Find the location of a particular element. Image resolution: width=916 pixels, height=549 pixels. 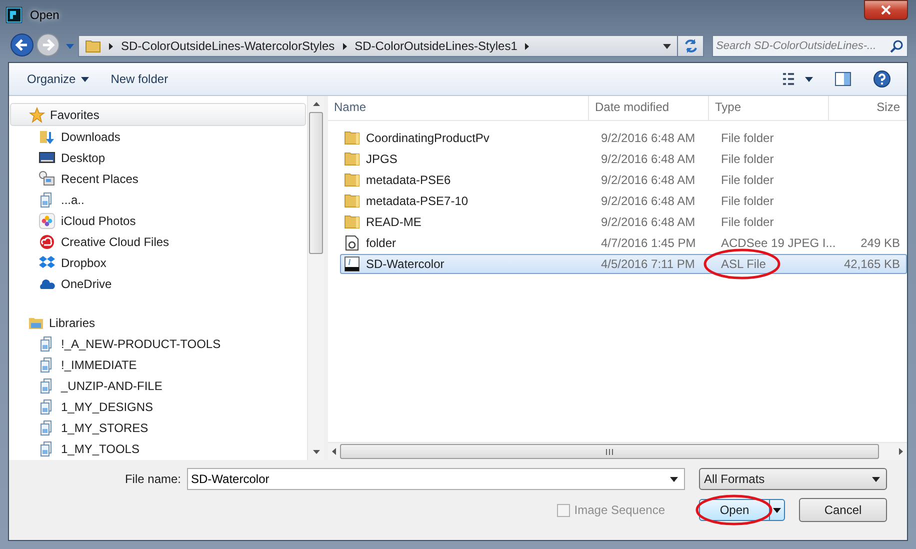

size-cell: 249 KB is located at coordinates (880, 243).